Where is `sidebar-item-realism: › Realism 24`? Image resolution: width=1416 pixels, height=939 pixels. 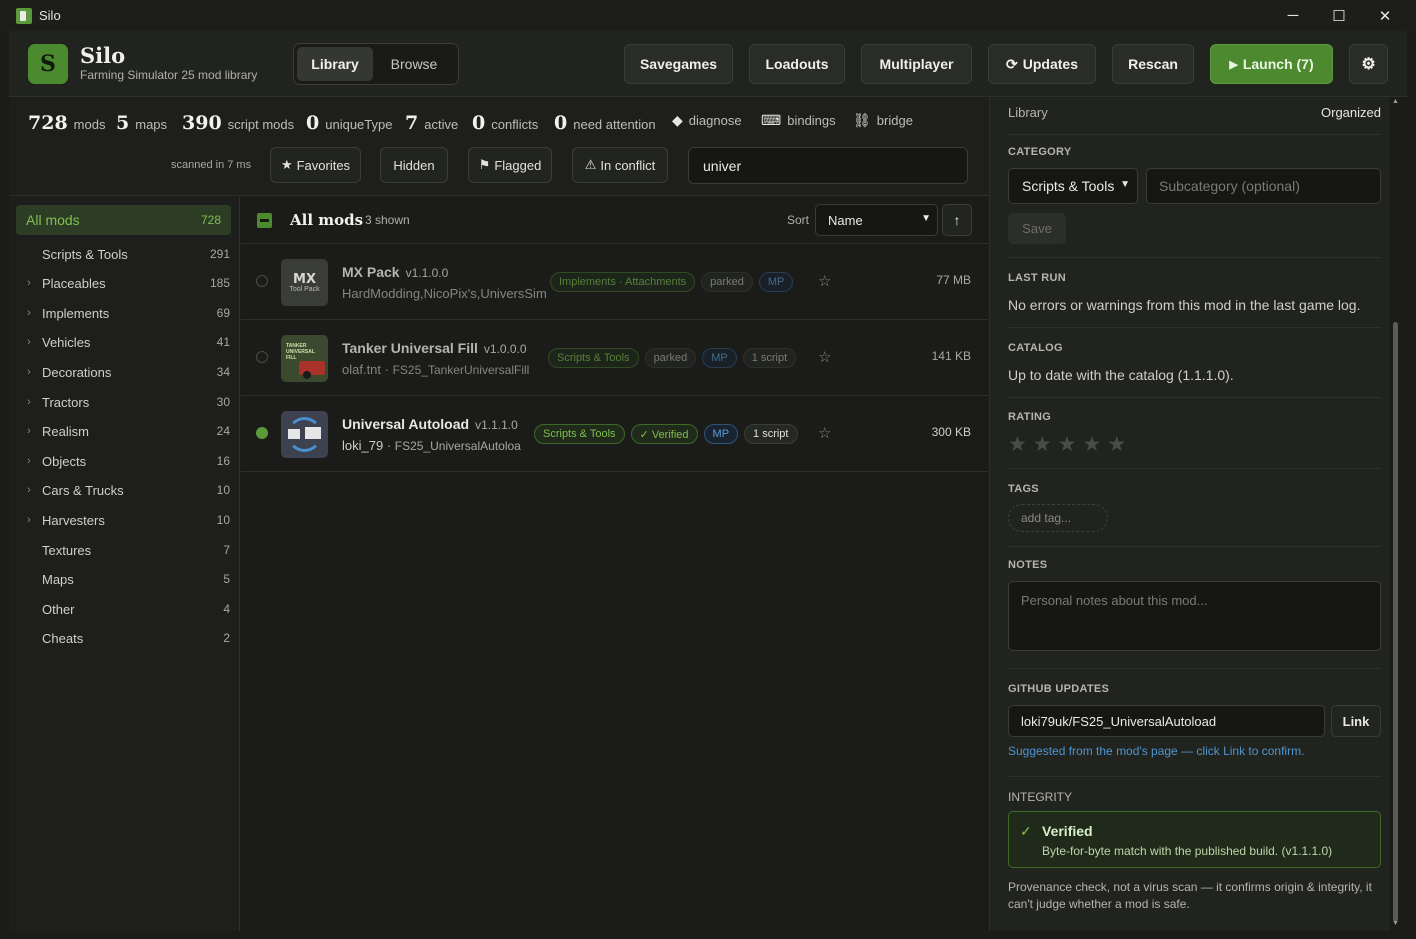 sidebar-item-realism: › Realism 24 is located at coordinates (123, 431).